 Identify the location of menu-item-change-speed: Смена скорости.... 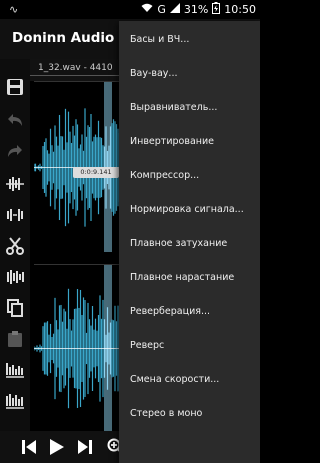
(189, 380).